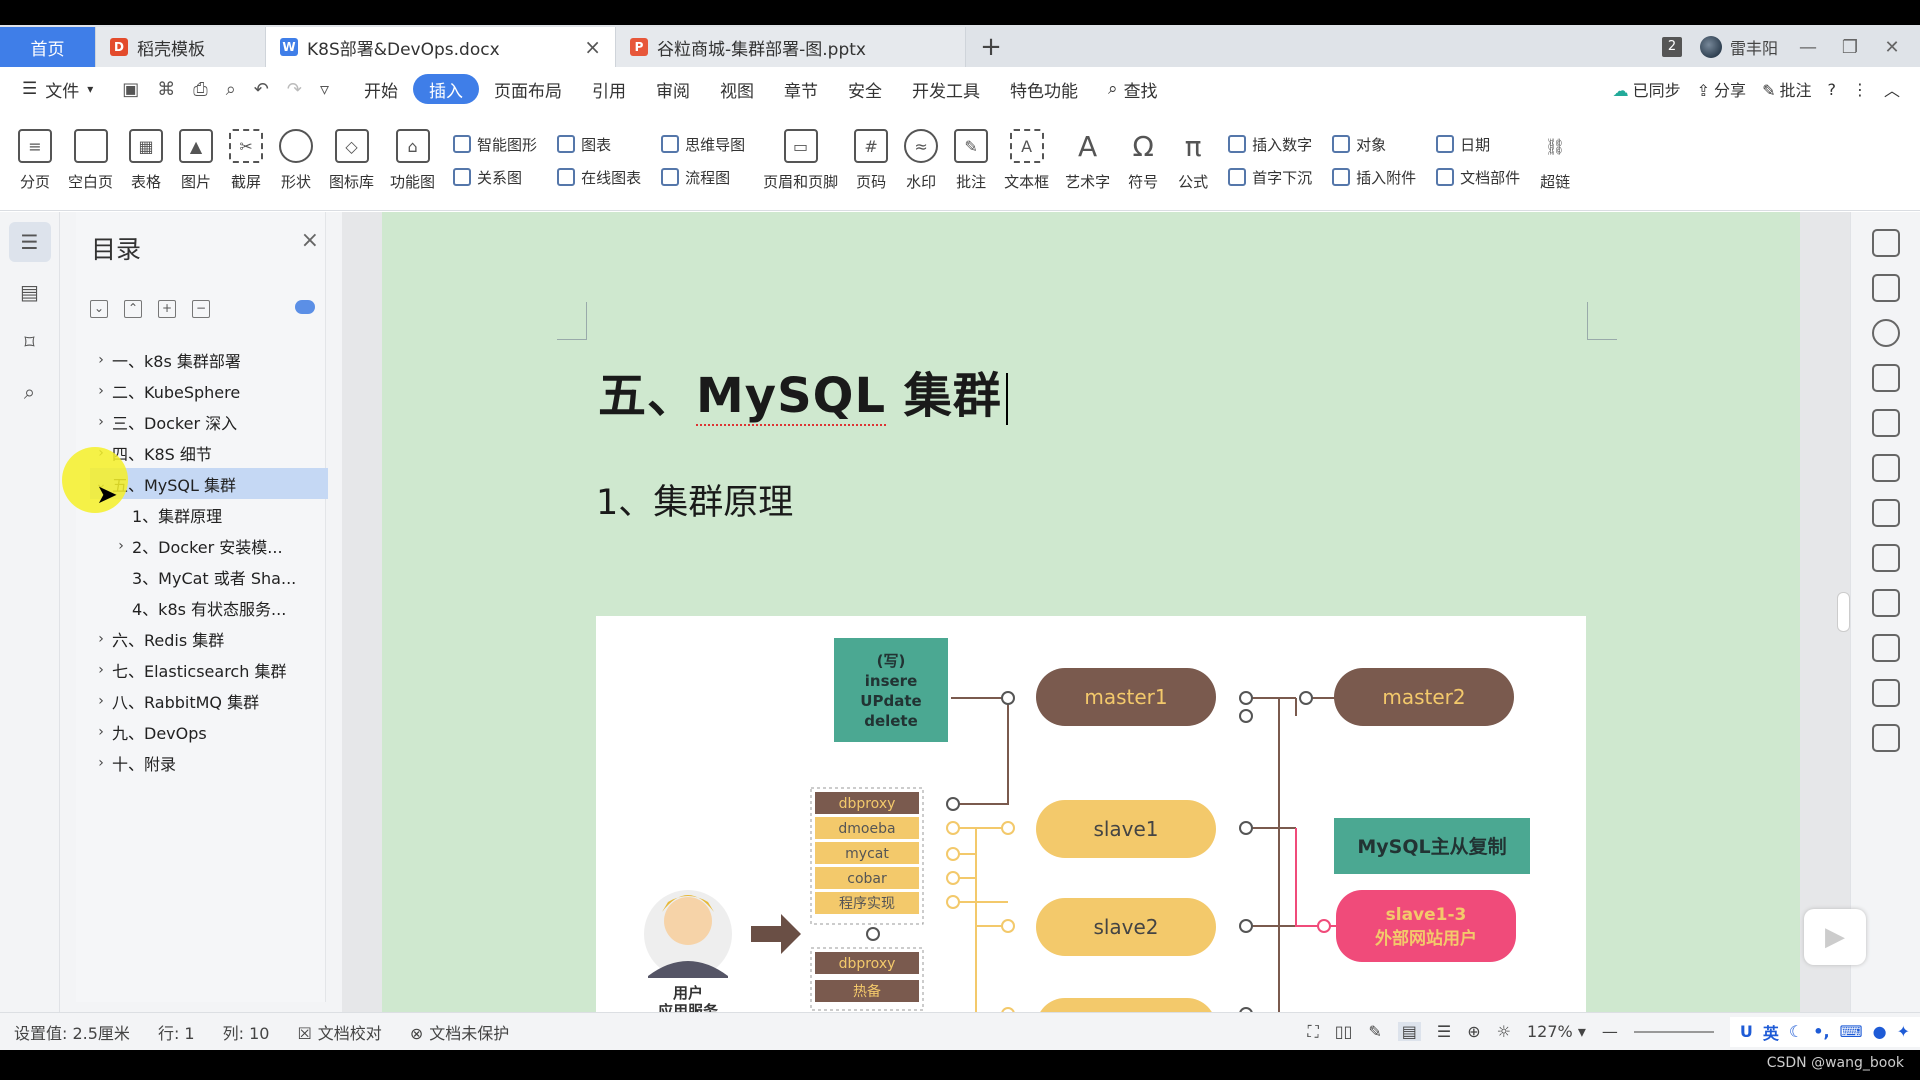 The width and height of the screenshot is (1920, 1080). What do you see at coordinates (1610, 1031) in the screenshot?
I see `zoom-out-icon: —` at bounding box center [1610, 1031].